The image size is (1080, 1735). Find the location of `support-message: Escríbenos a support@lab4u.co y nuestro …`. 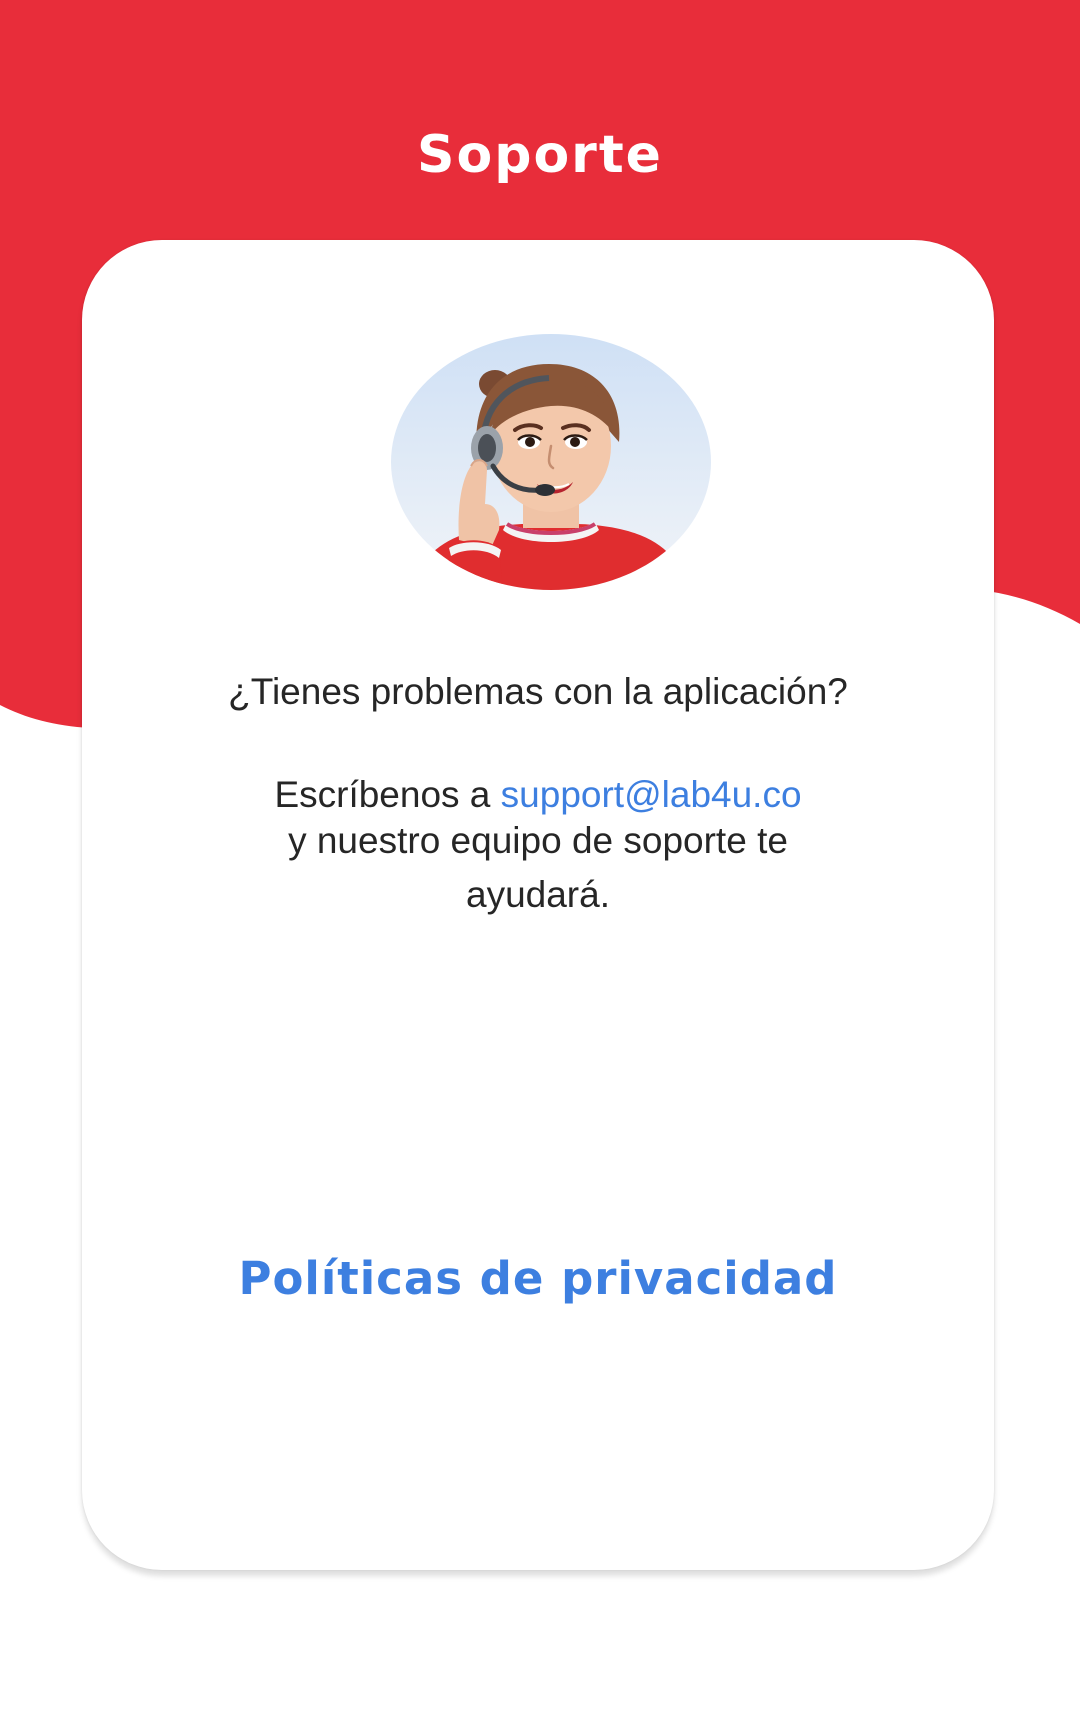

support-message: Escríbenos a support@lab4u.co y nuestro … is located at coordinates (538, 845).